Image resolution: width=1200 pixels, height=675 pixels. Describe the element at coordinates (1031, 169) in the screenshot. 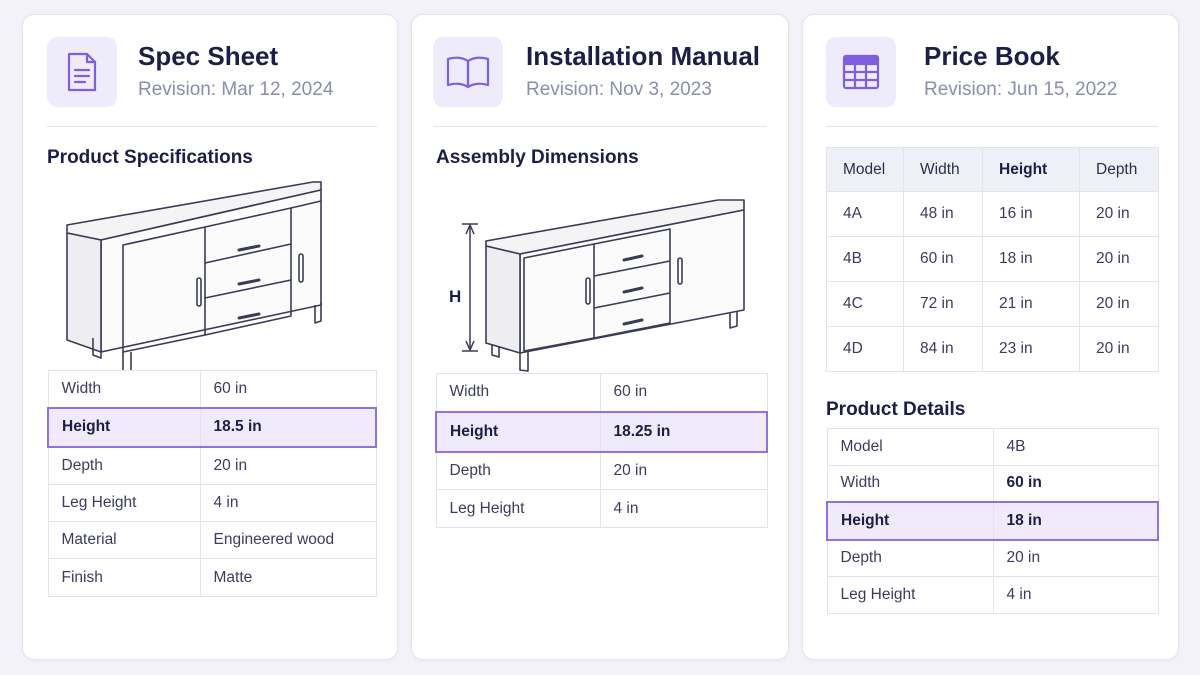

I see `column-header: Height` at that location.